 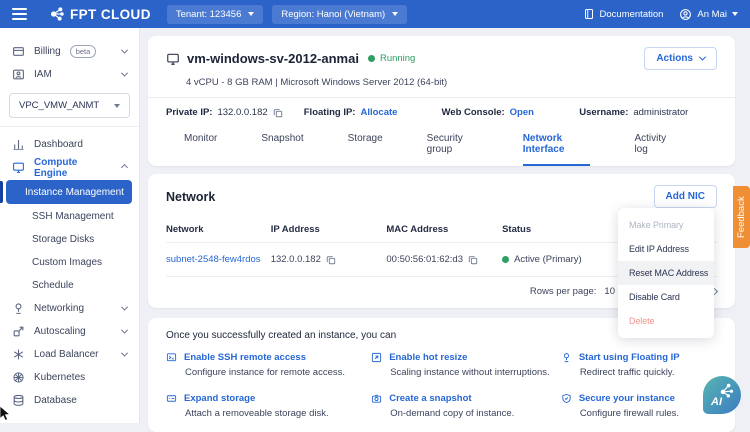 I want to click on enable-ssh-link: Enable SSH remote access, so click(x=263, y=357).